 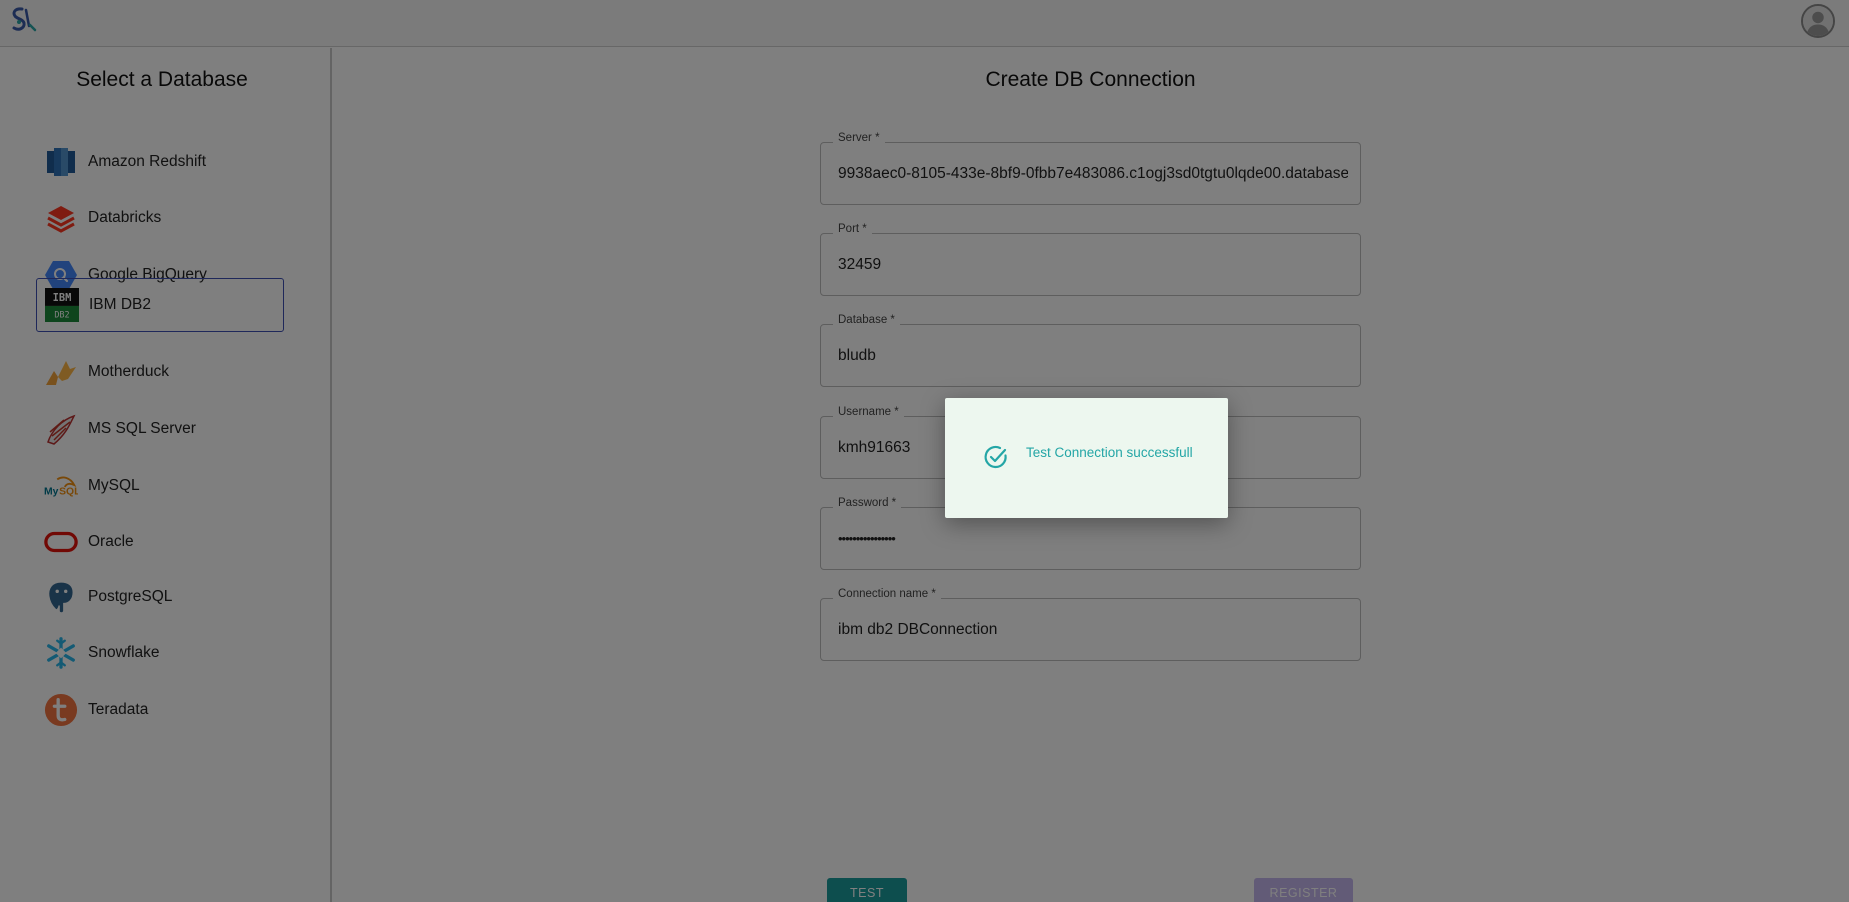 I want to click on toast-message: Test Connection successfull, so click(x=1109, y=452).